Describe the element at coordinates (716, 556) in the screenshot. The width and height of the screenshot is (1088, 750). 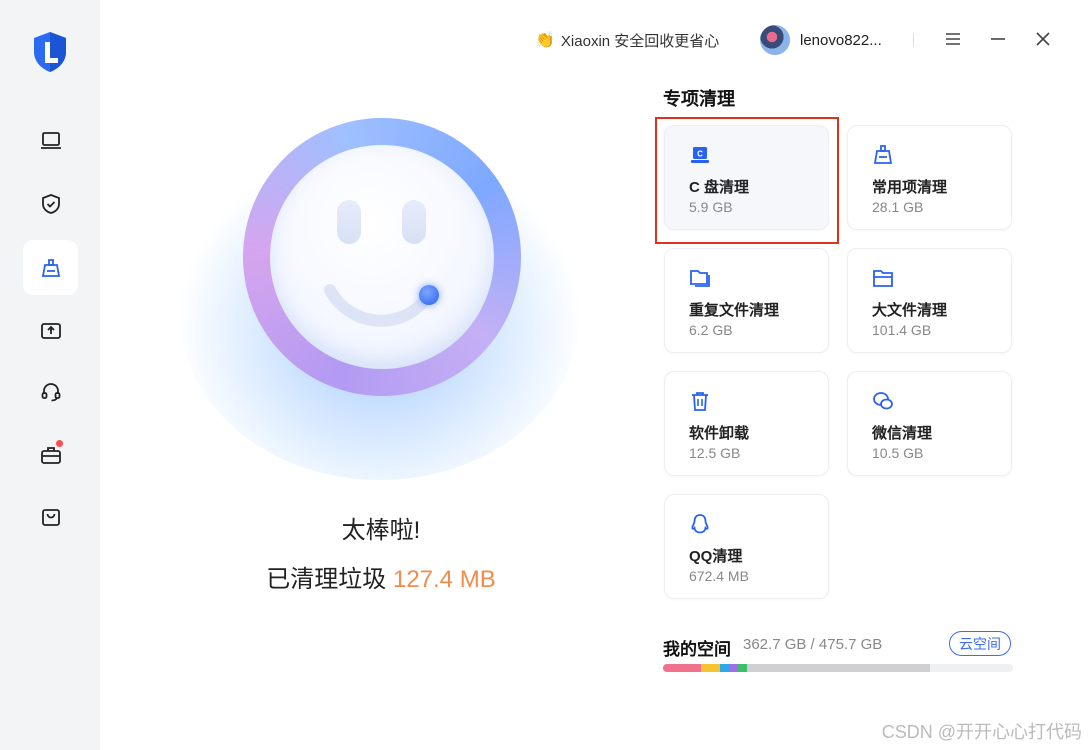
I see `card-name: QQ清理` at that location.